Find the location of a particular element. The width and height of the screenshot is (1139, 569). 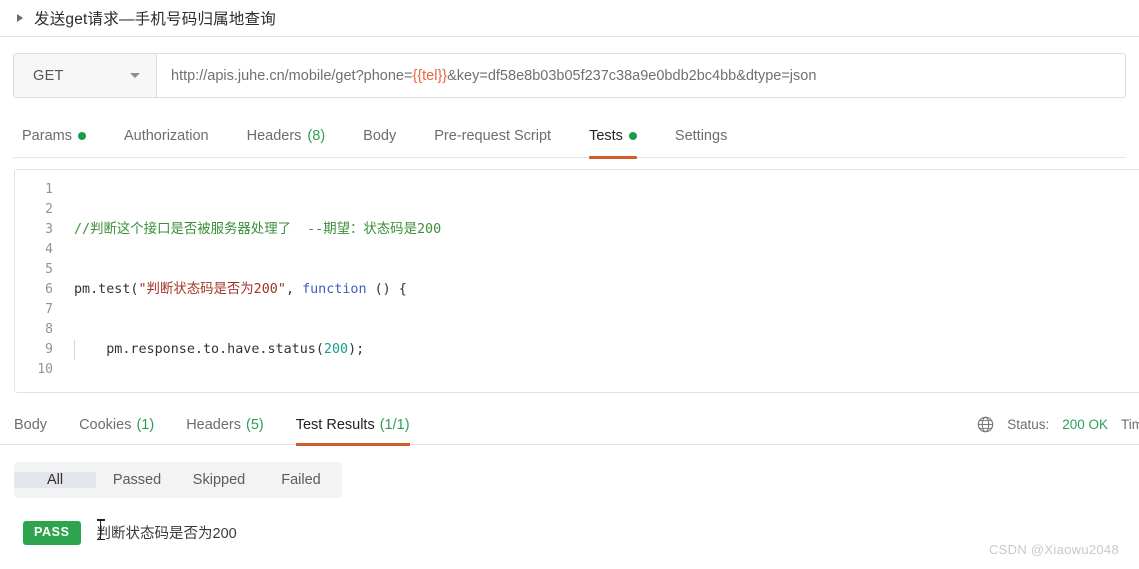

response-tab-headers-label: Headers is located at coordinates (213, 424).